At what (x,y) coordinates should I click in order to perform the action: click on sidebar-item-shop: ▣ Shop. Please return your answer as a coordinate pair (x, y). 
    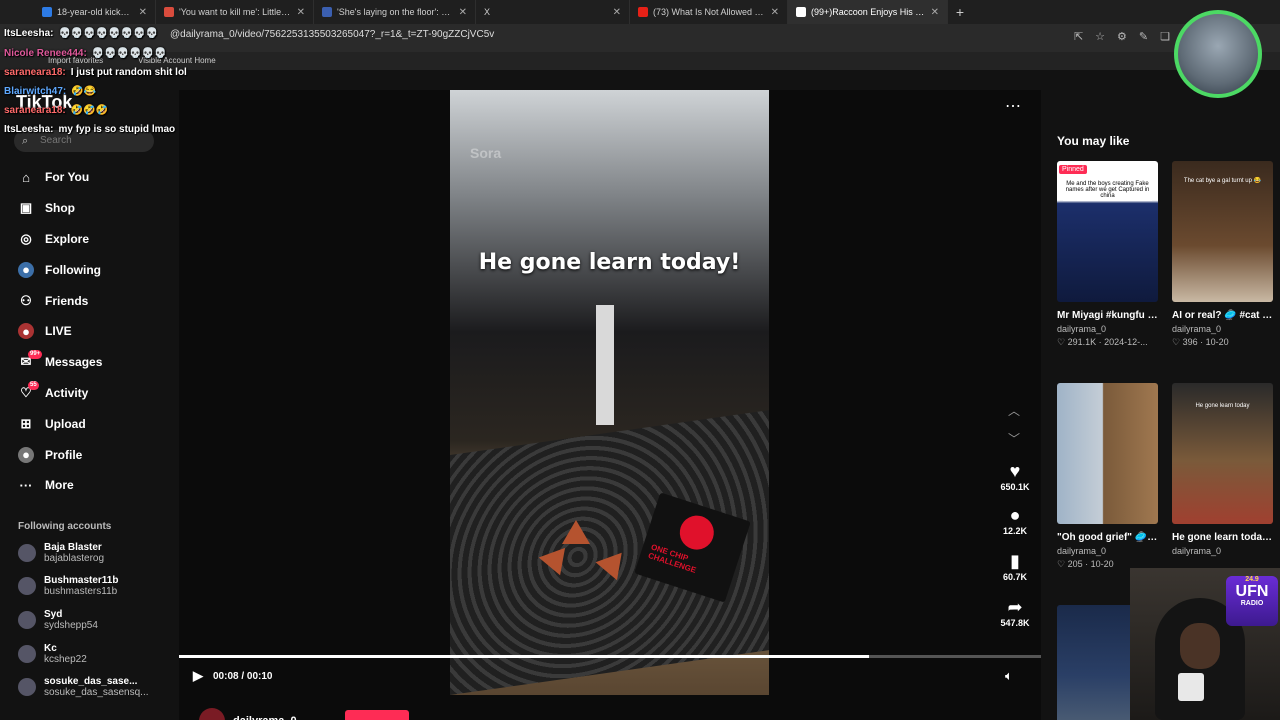
    Looking at the image, I should click on (85, 208).